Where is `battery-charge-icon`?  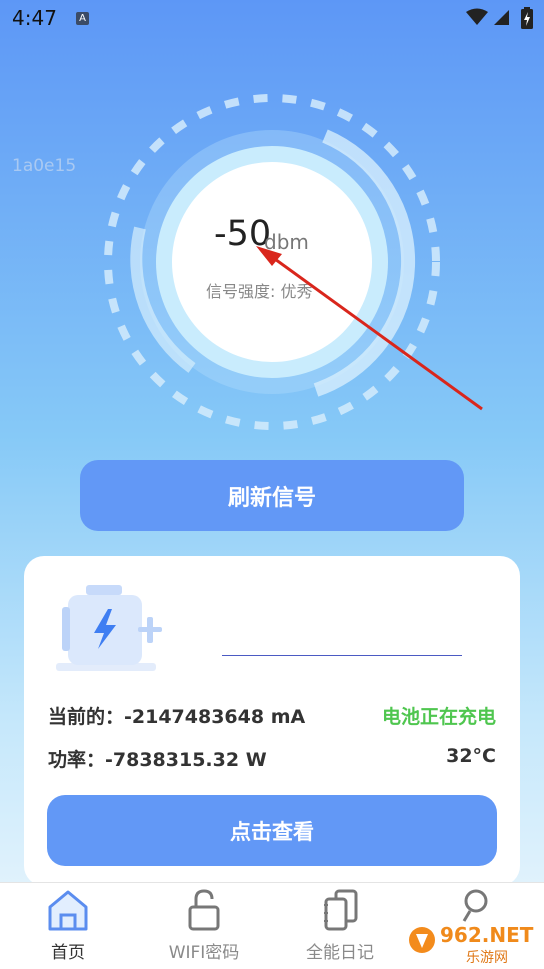 battery-charge-icon is located at coordinates (109, 628).